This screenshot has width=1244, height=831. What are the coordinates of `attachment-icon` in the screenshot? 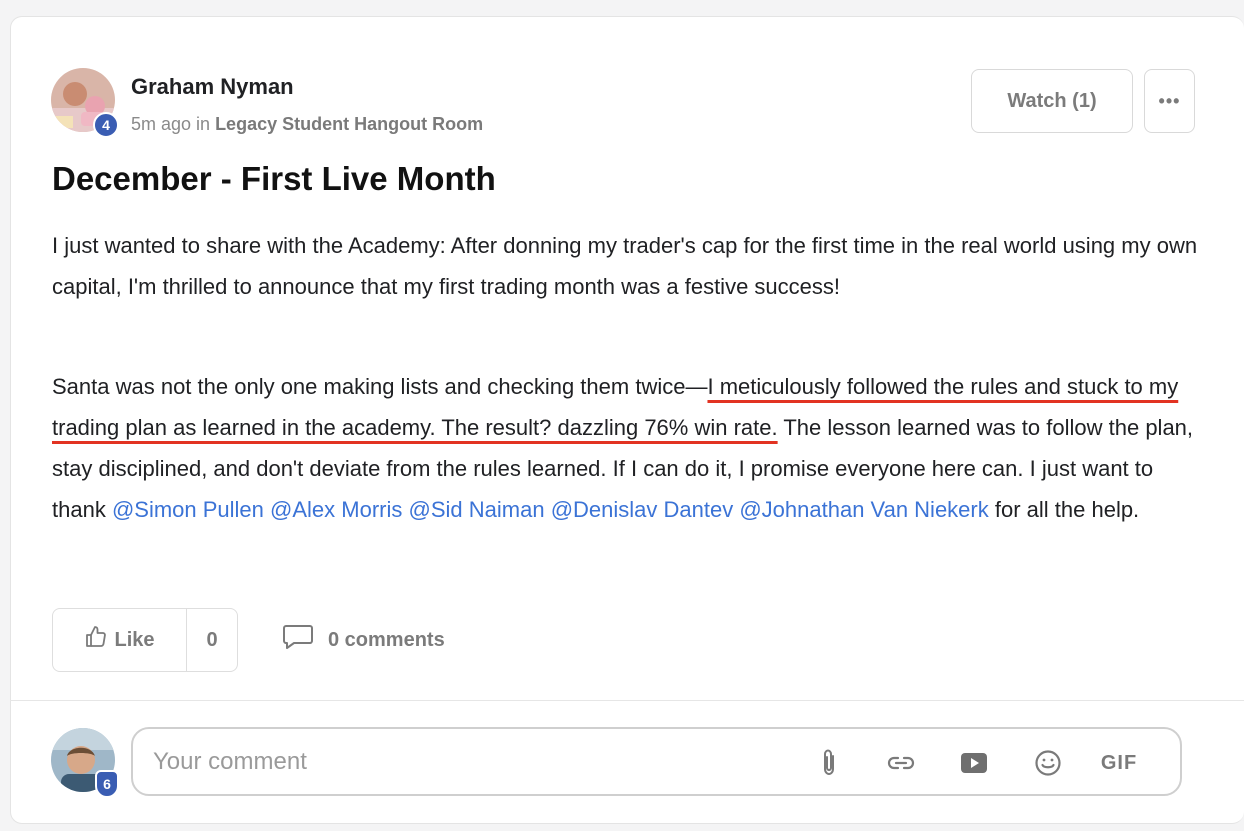 It's located at (829, 763).